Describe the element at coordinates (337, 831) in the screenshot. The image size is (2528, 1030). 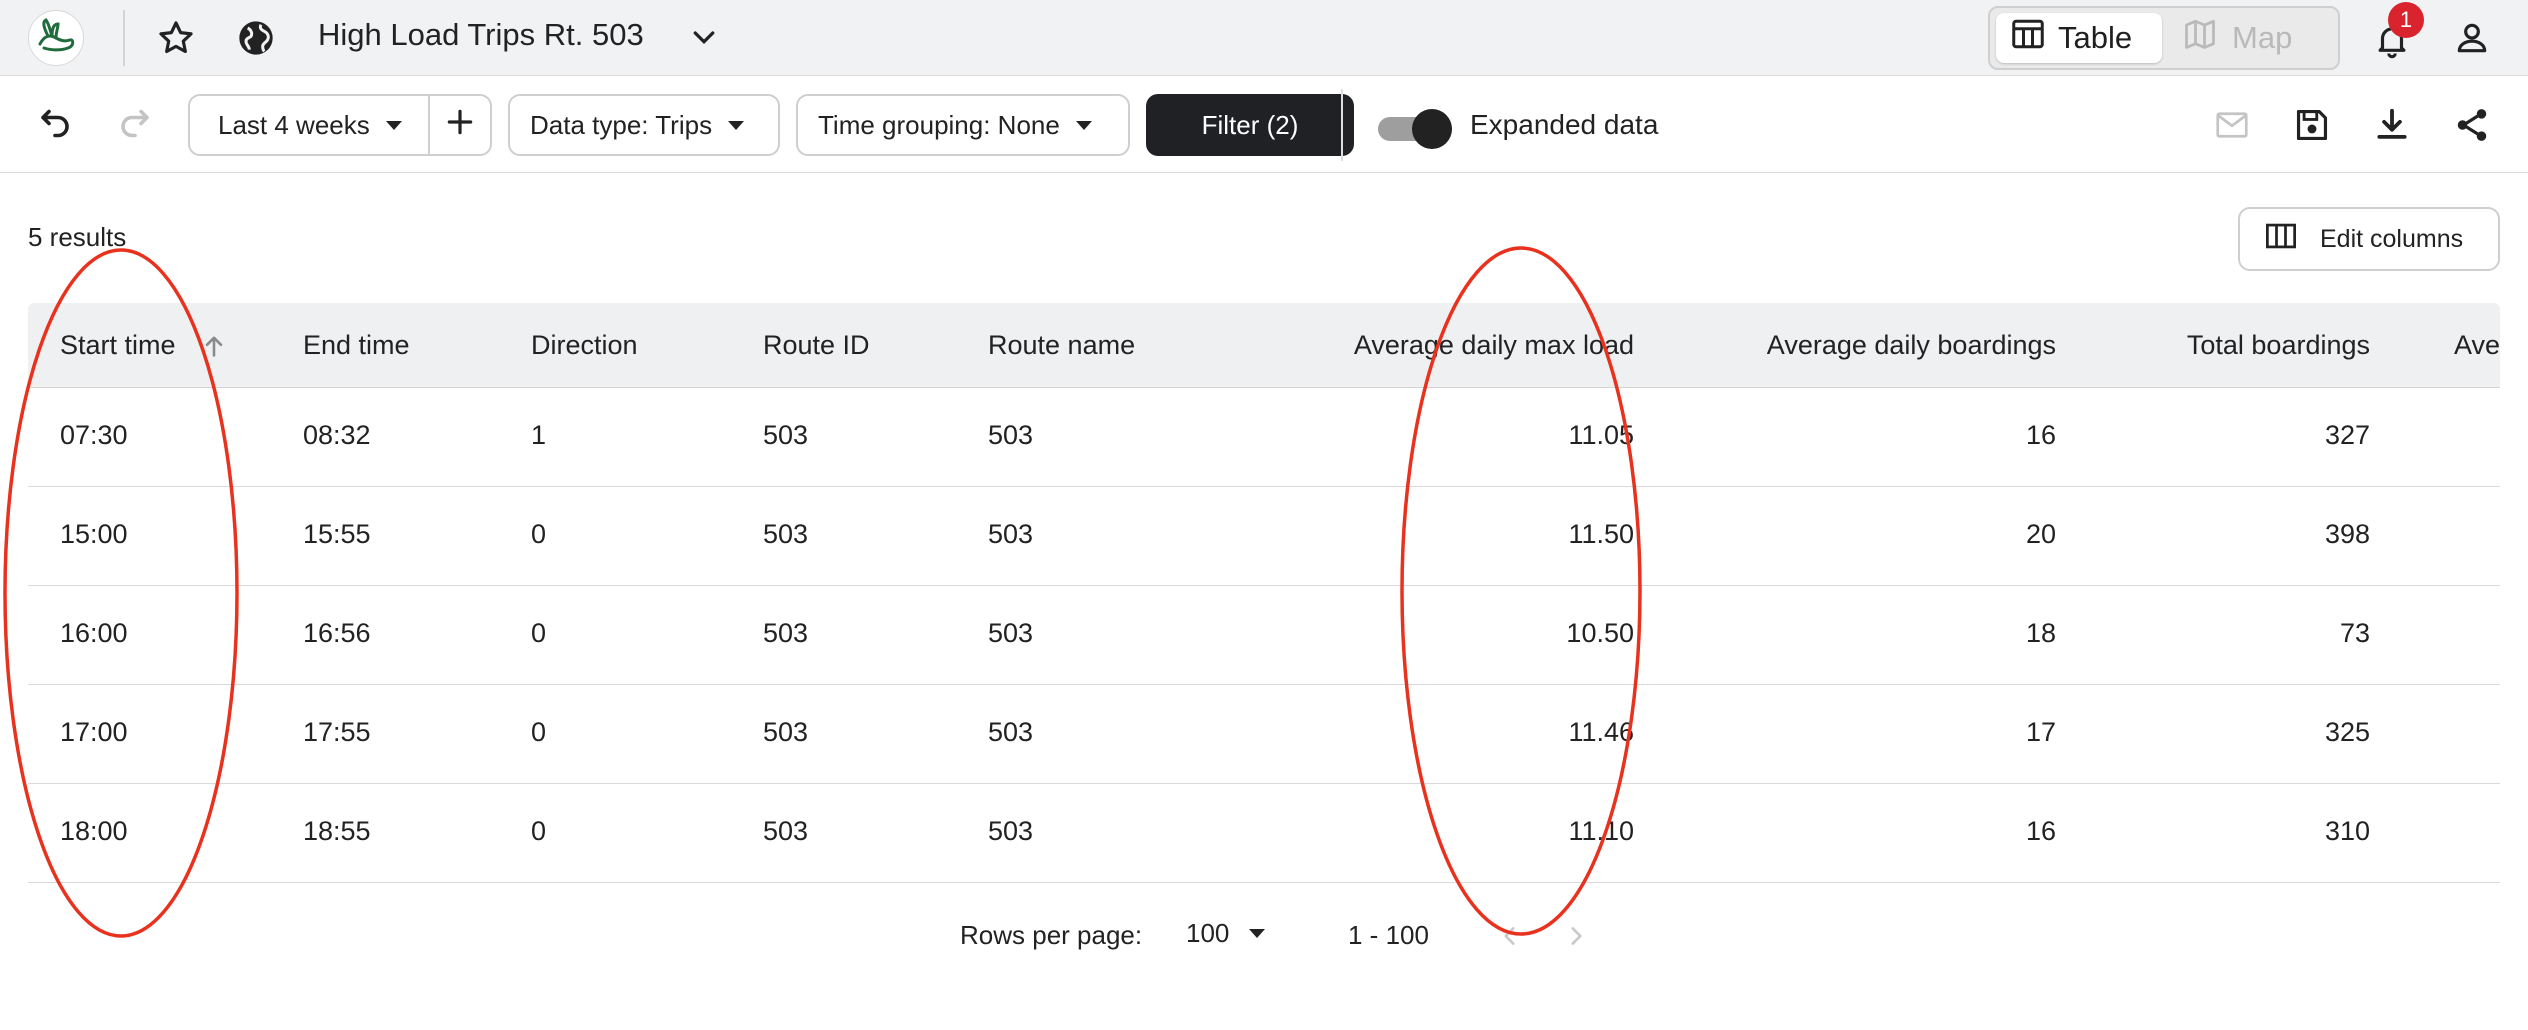
I see `cell-end-time: 18:55` at that location.